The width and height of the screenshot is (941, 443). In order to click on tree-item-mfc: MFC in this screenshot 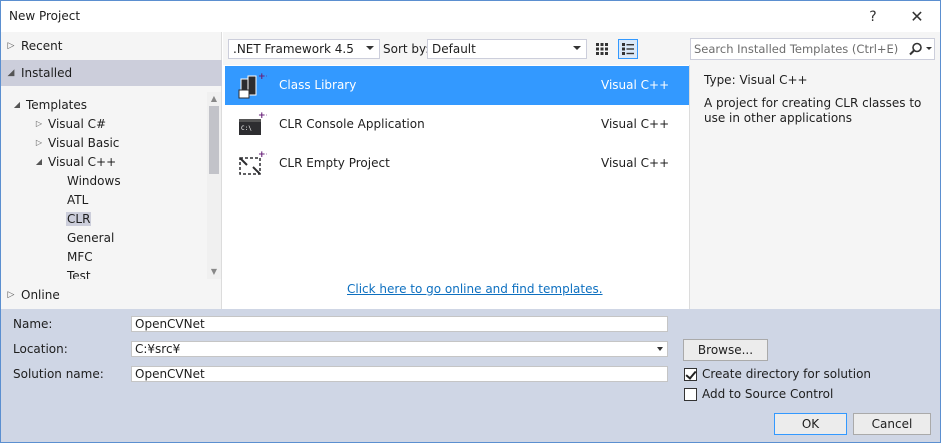, I will do `click(80, 256)`.